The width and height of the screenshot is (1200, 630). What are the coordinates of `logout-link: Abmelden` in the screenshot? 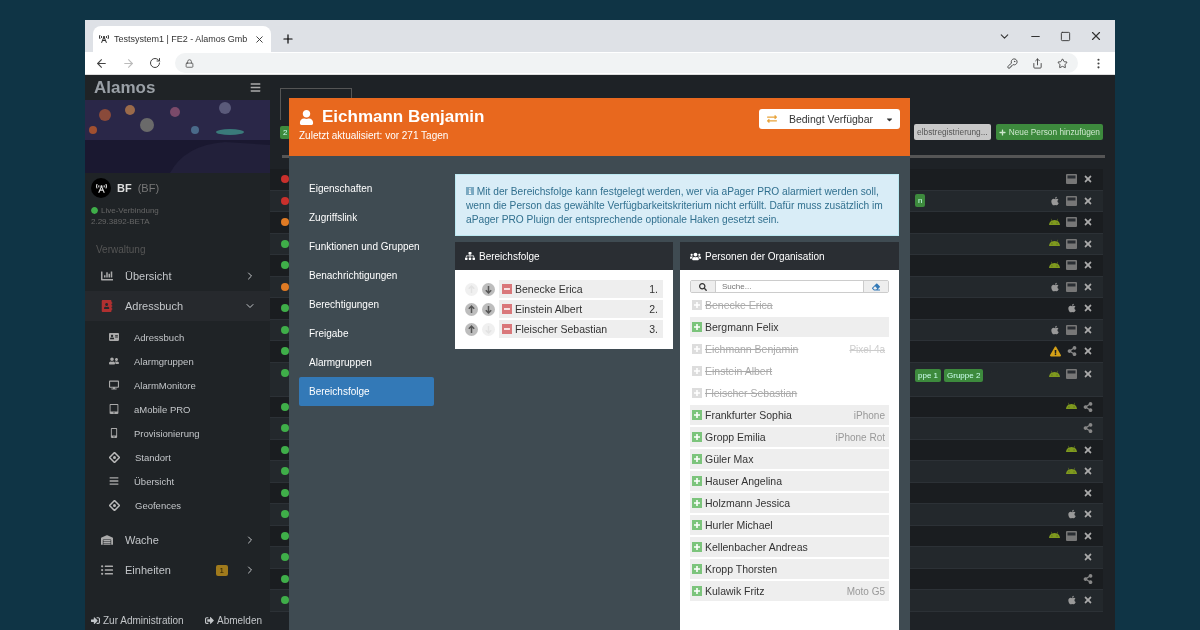 It's located at (233, 620).